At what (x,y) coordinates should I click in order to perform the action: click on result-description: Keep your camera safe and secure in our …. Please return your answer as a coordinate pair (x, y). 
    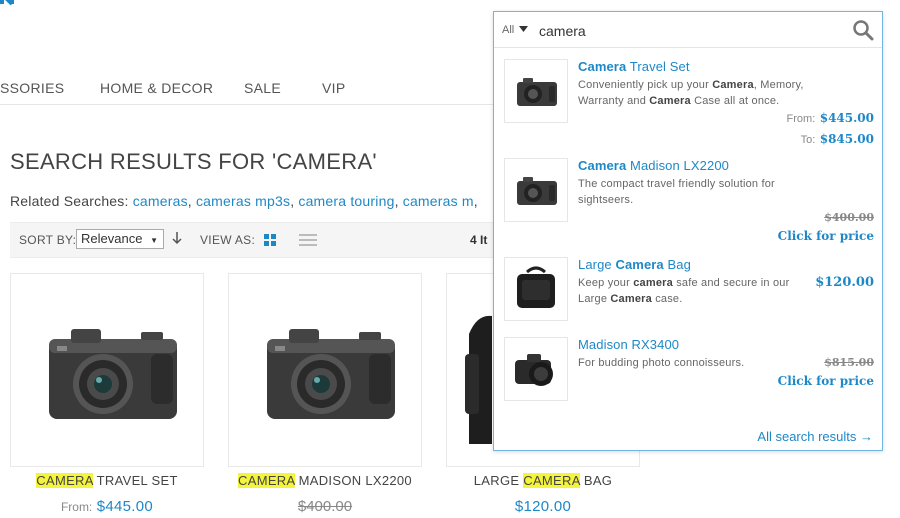
    Looking at the image, I should click on (684, 291).